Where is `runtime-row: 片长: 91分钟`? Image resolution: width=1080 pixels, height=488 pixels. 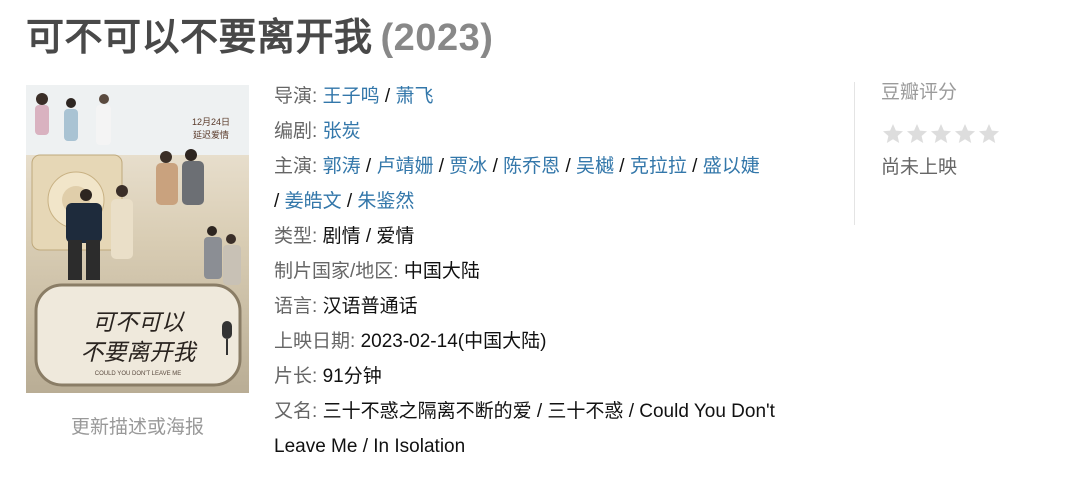
runtime-row: 片长: 91分钟 is located at coordinates (328, 376).